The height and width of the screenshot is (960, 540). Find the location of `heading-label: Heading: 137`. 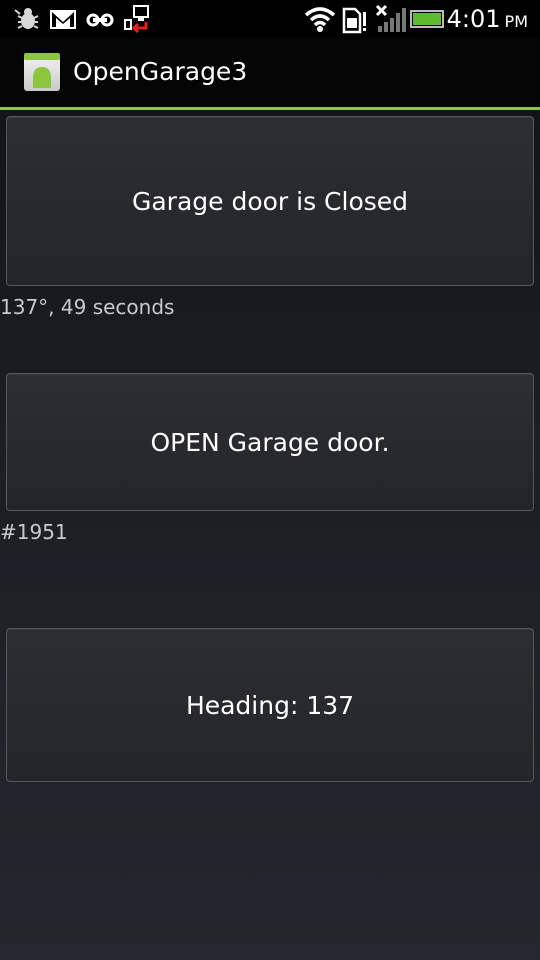

heading-label: Heading: 137 is located at coordinates (270, 705).